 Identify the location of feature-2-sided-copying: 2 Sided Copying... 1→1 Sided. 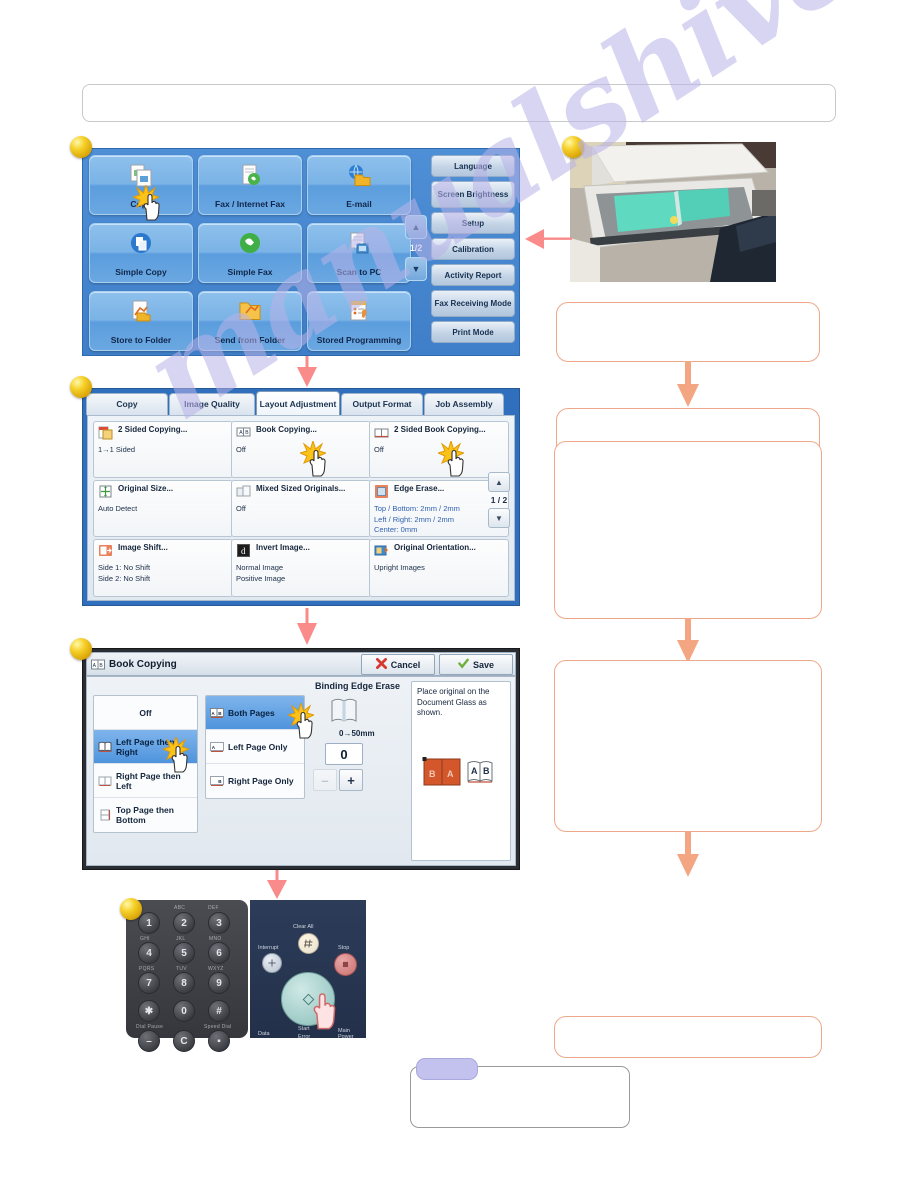
(163, 449).